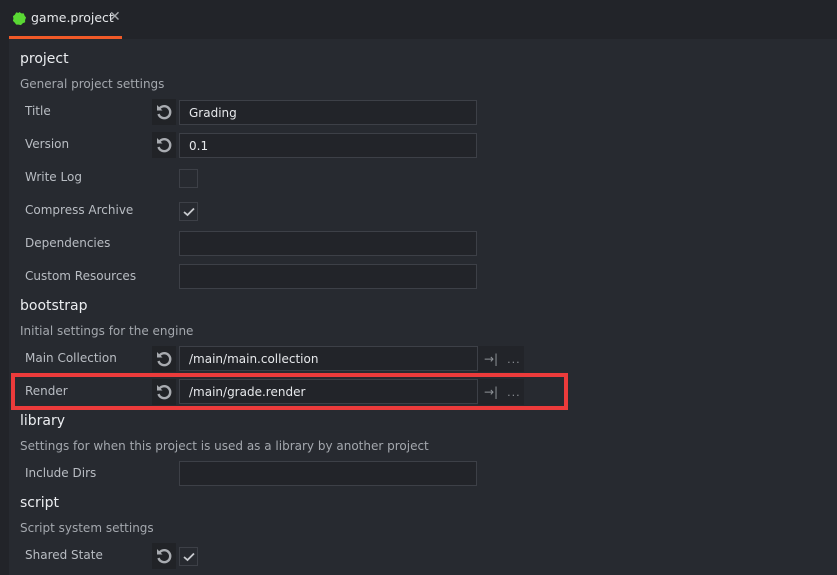 The image size is (837, 575). Describe the element at coordinates (328, 112) in the screenshot. I see `title-input` at that location.